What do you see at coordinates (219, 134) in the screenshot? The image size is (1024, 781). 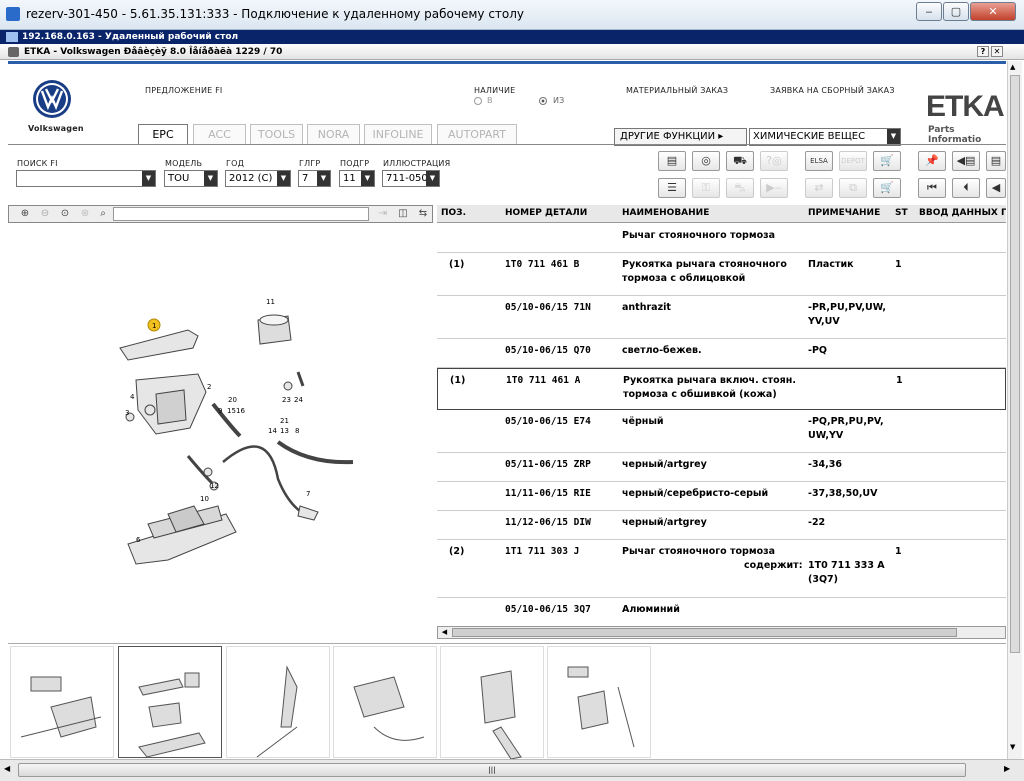 I see `tab-acc: ACC` at bounding box center [219, 134].